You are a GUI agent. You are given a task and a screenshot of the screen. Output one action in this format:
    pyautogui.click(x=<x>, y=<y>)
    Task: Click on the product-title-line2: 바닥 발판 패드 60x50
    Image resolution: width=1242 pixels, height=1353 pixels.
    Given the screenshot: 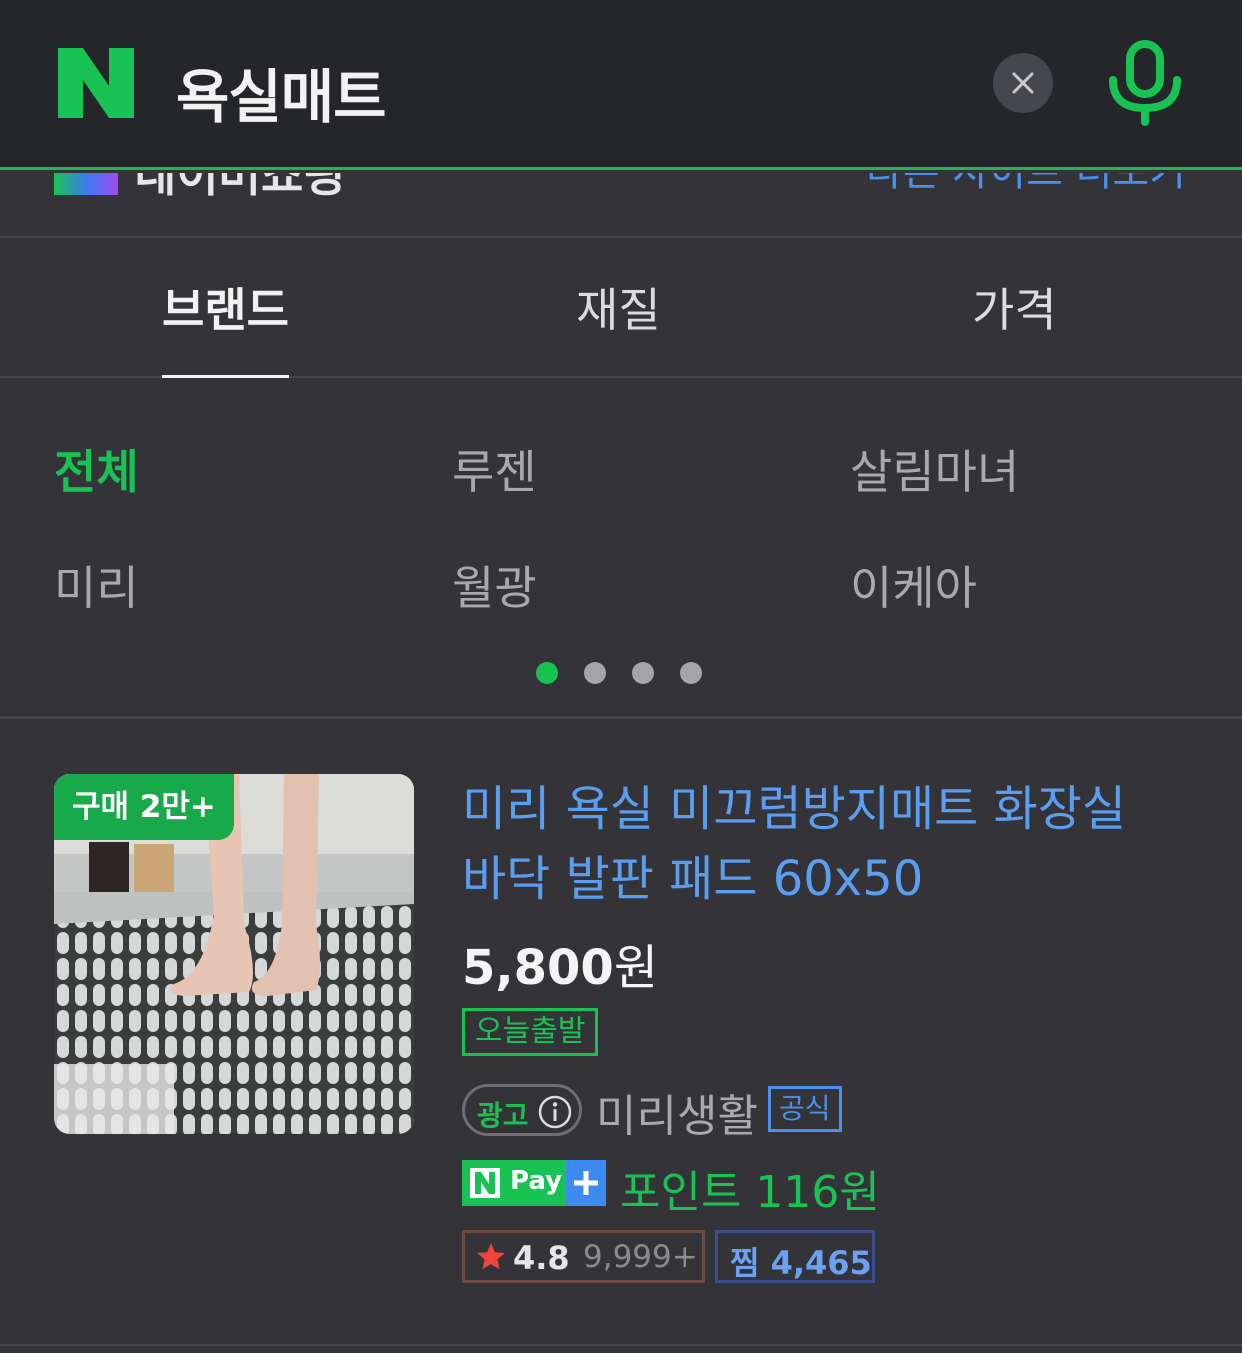 What is the action you would take?
    pyautogui.click(x=693, y=879)
    